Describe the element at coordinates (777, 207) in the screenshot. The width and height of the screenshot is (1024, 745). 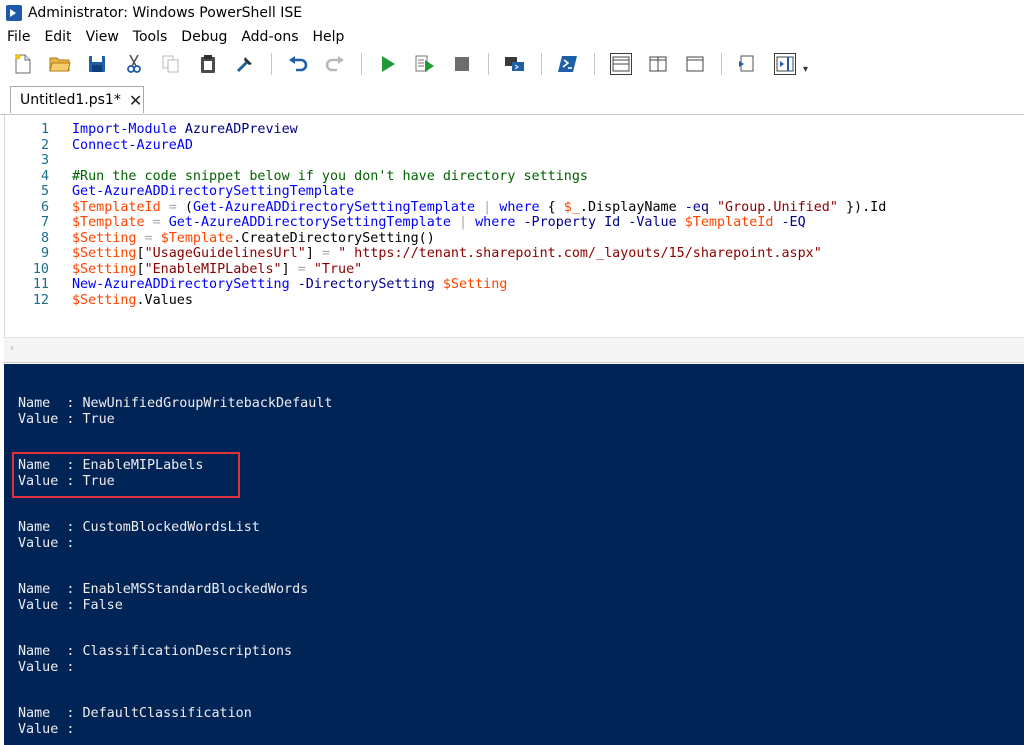
I see `code-token: "Group.Unified"` at that location.